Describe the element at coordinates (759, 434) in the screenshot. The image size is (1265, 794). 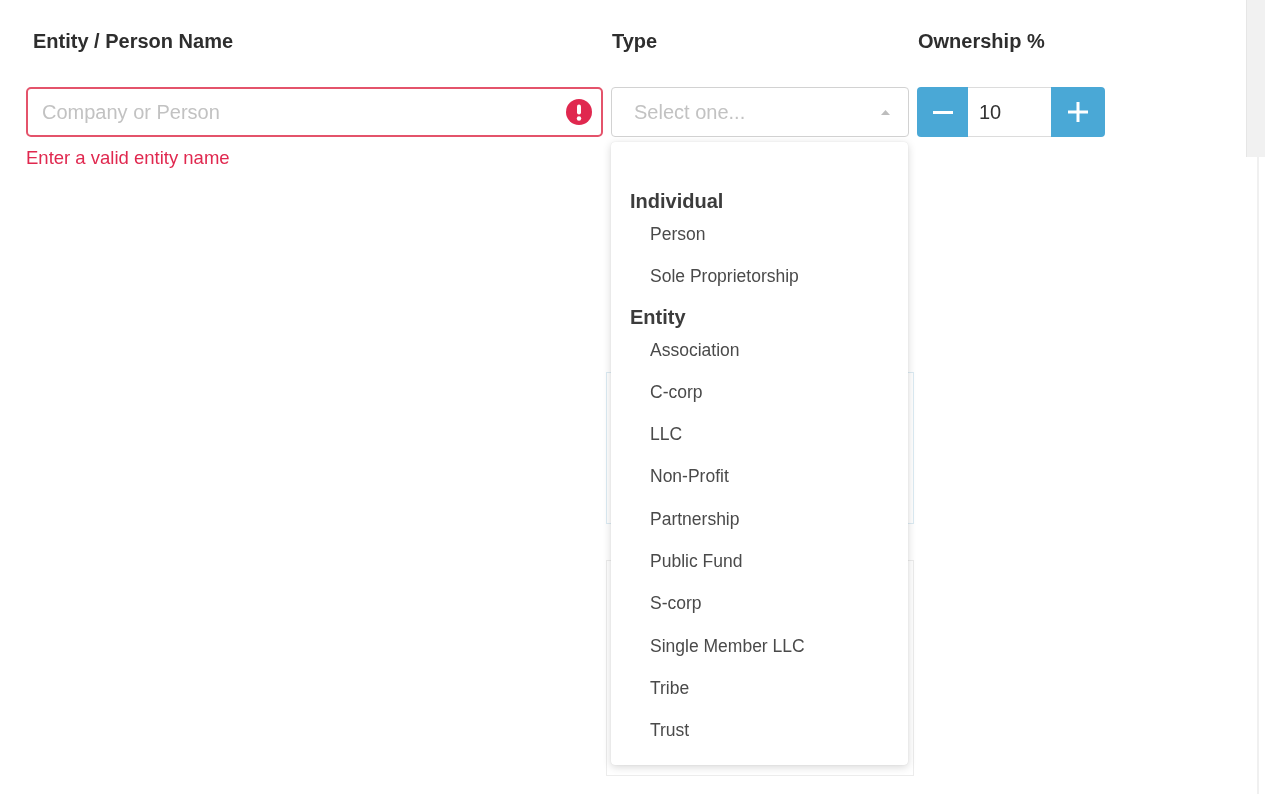
I see `dropdown-option: LLC` at that location.